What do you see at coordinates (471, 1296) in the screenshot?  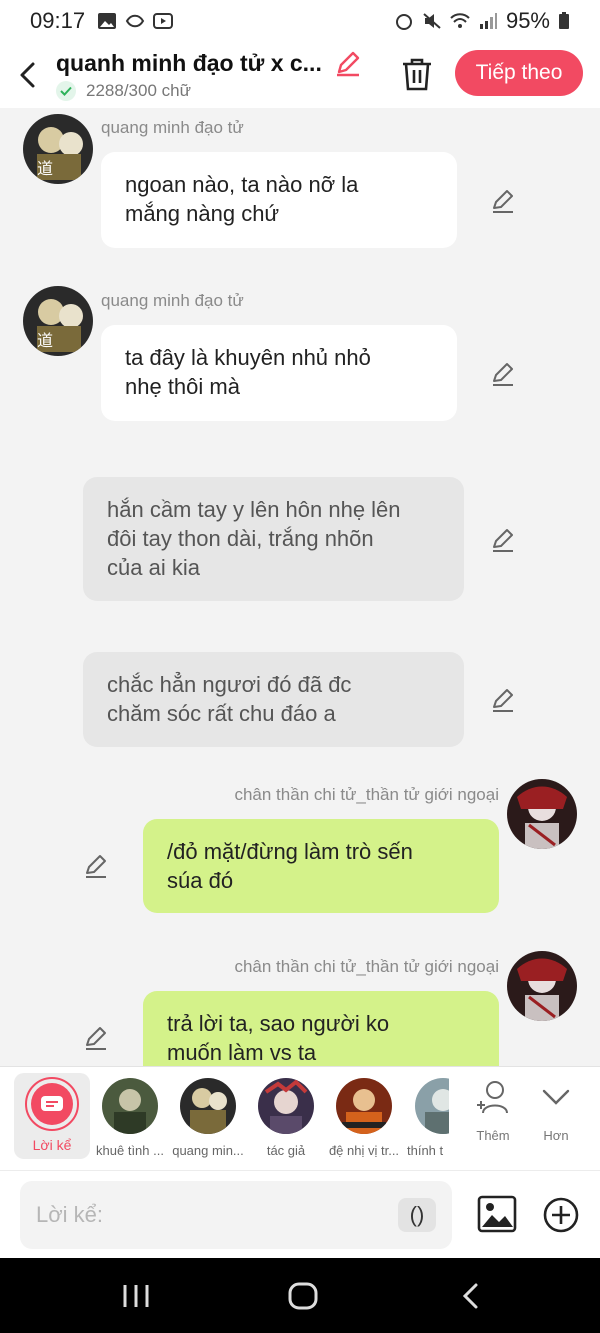 I see `nav-back-icon` at bounding box center [471, 1296].